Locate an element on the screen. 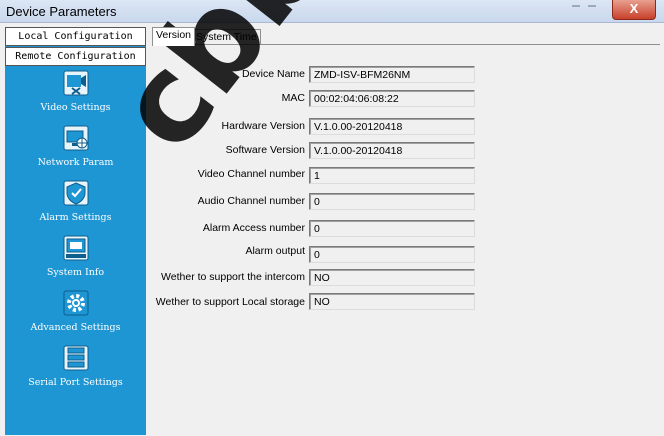 This screenshot has height=436, width=664. video-channel-number-label: Video Channel number is located at coordinates (251, 174).